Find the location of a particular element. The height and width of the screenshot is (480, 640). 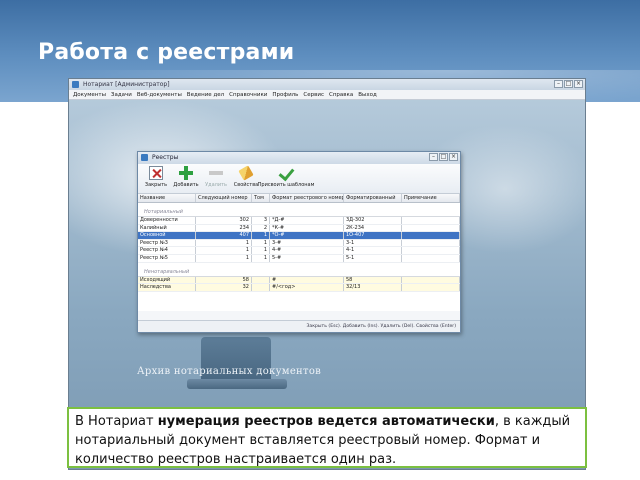

menu-item: Справочники is located at coordinates (248, 94).